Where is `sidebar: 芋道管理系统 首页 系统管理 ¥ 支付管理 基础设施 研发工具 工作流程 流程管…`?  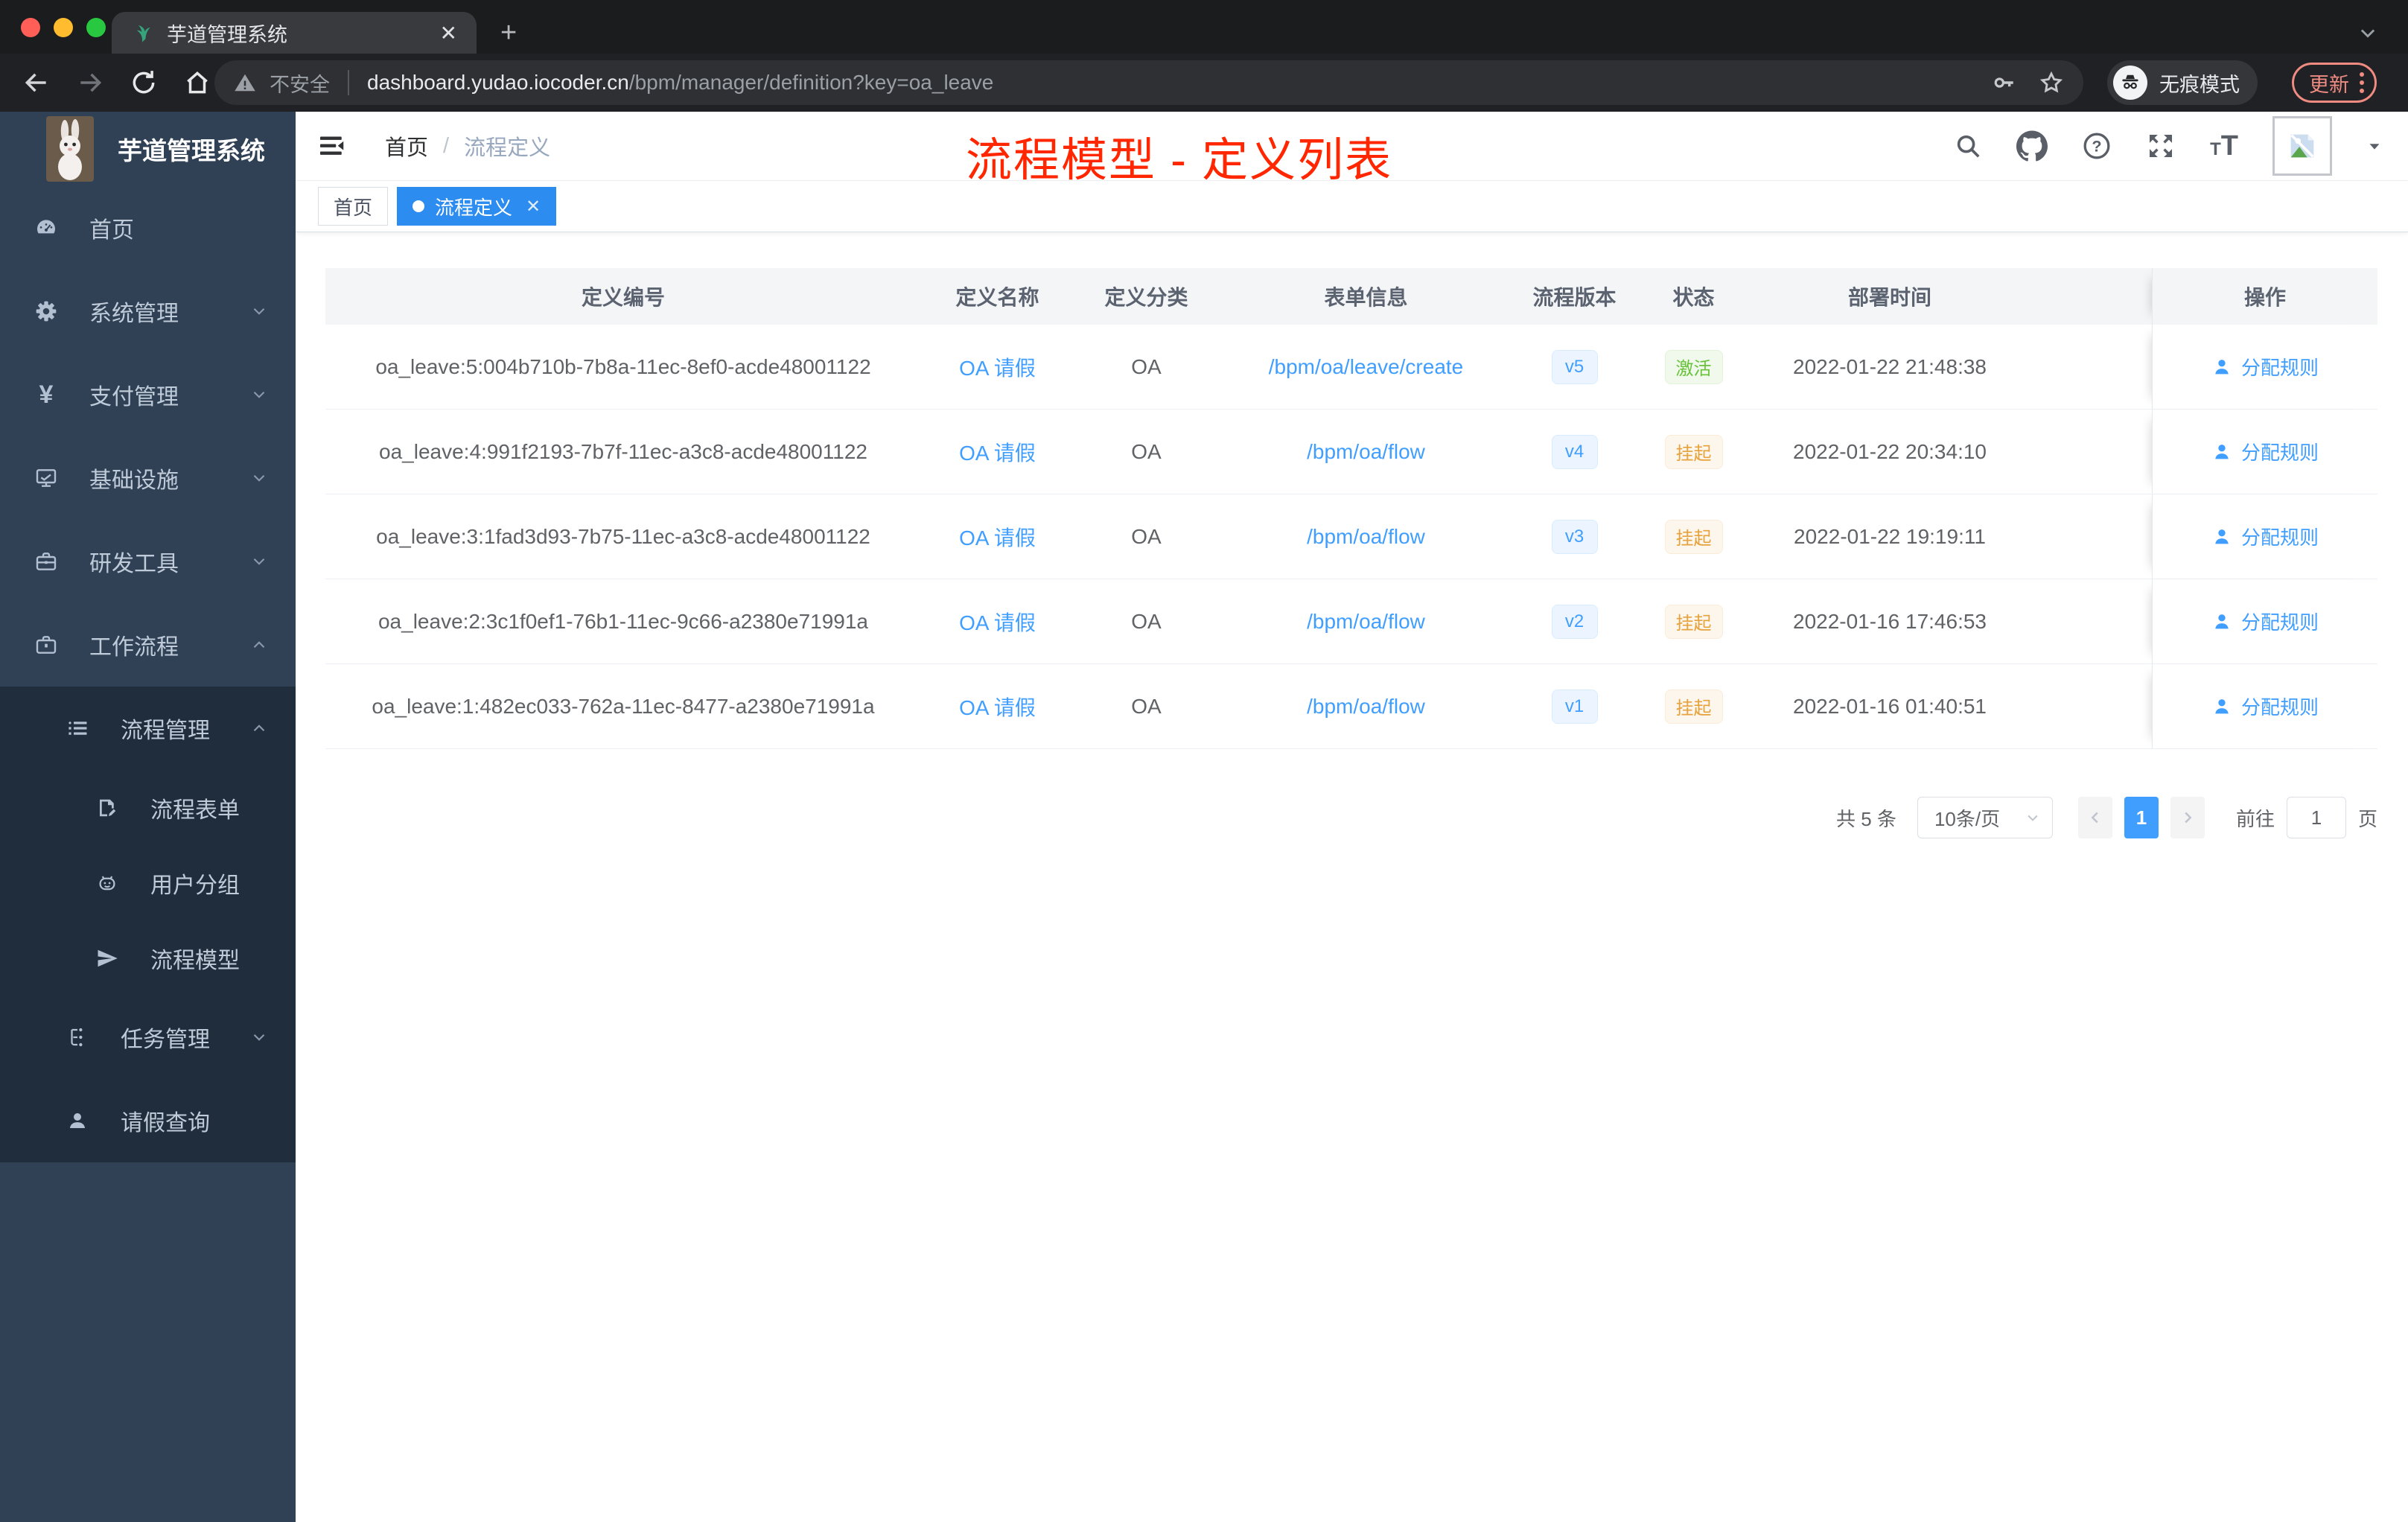 sidebar: 芋道管理系统 首页 系统管理 ¥ 支付管理 基础设施 研发工具 工作流程 流程管… is located at coordinates (148, 817).